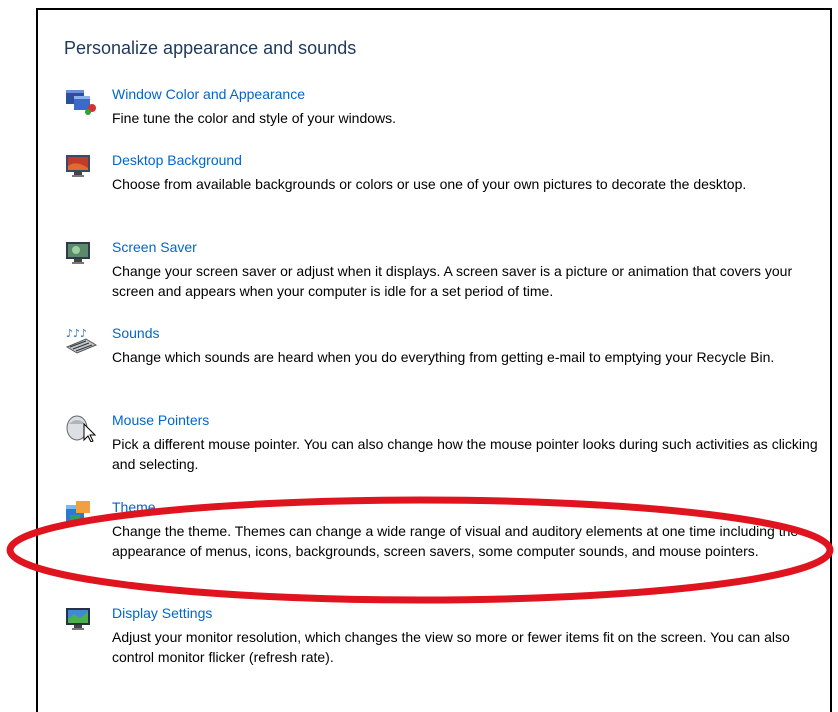 The height and width of the screenshot is (712, 838). I want to click on page-title: Personalize appearance and sounds, so click(210, 48).